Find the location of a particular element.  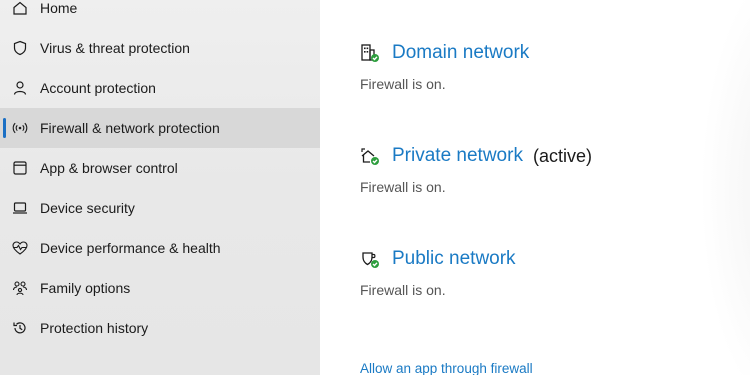

heart-pulse-icon is located at coordinates (20, 248).